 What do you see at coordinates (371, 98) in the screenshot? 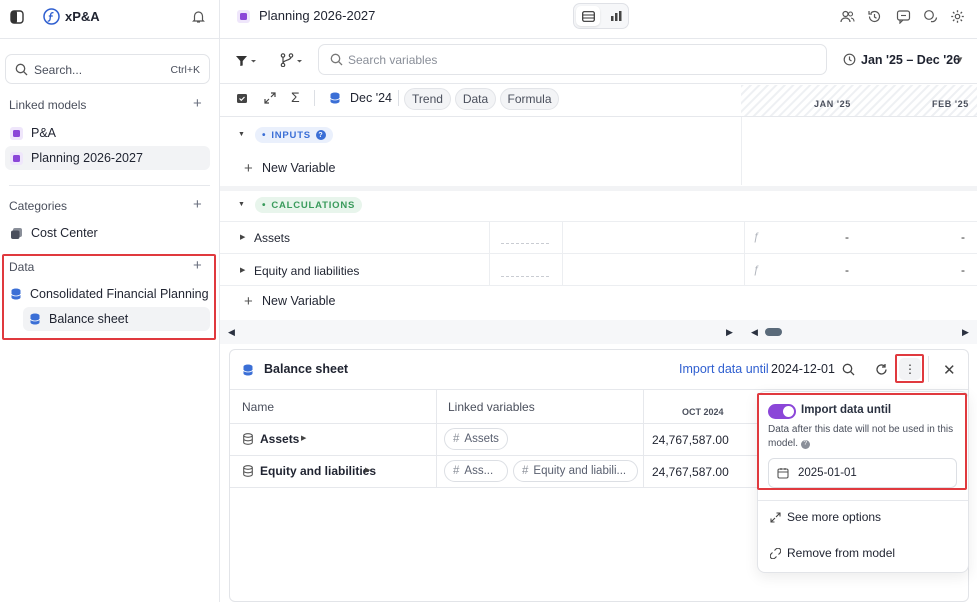
I see `current-period: Dec '24` at bounding box center [371, 98].